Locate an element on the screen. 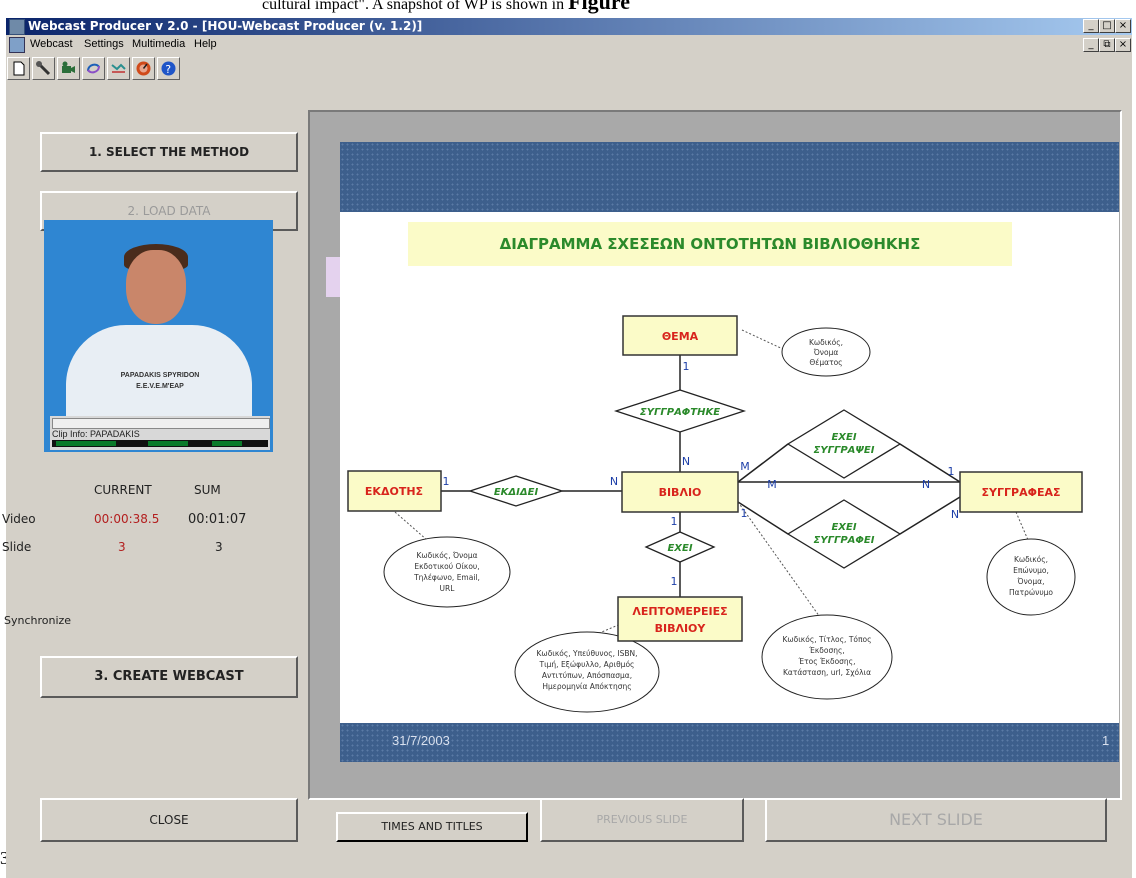  card-syggrafeas-n: N is located at coordinates (926, 484).